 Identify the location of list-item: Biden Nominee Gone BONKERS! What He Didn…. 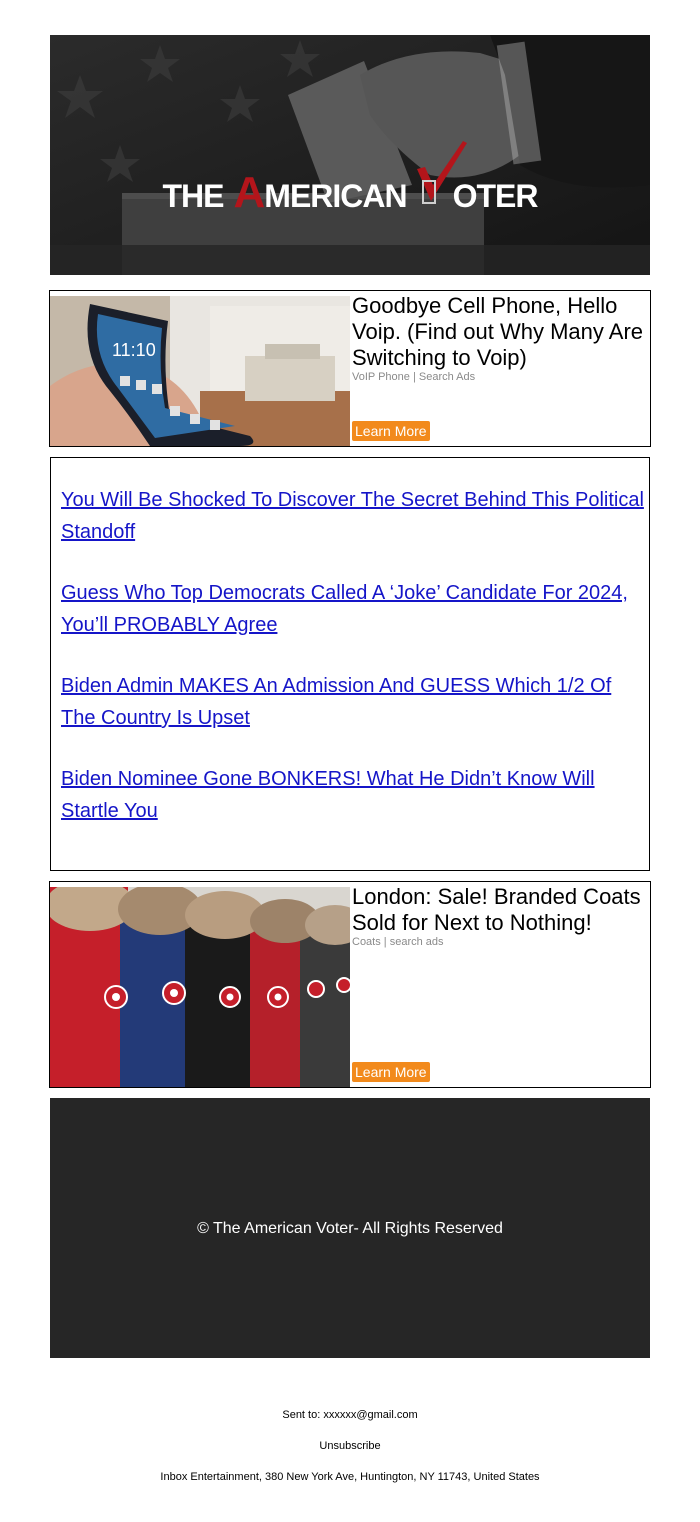
(353, 795).